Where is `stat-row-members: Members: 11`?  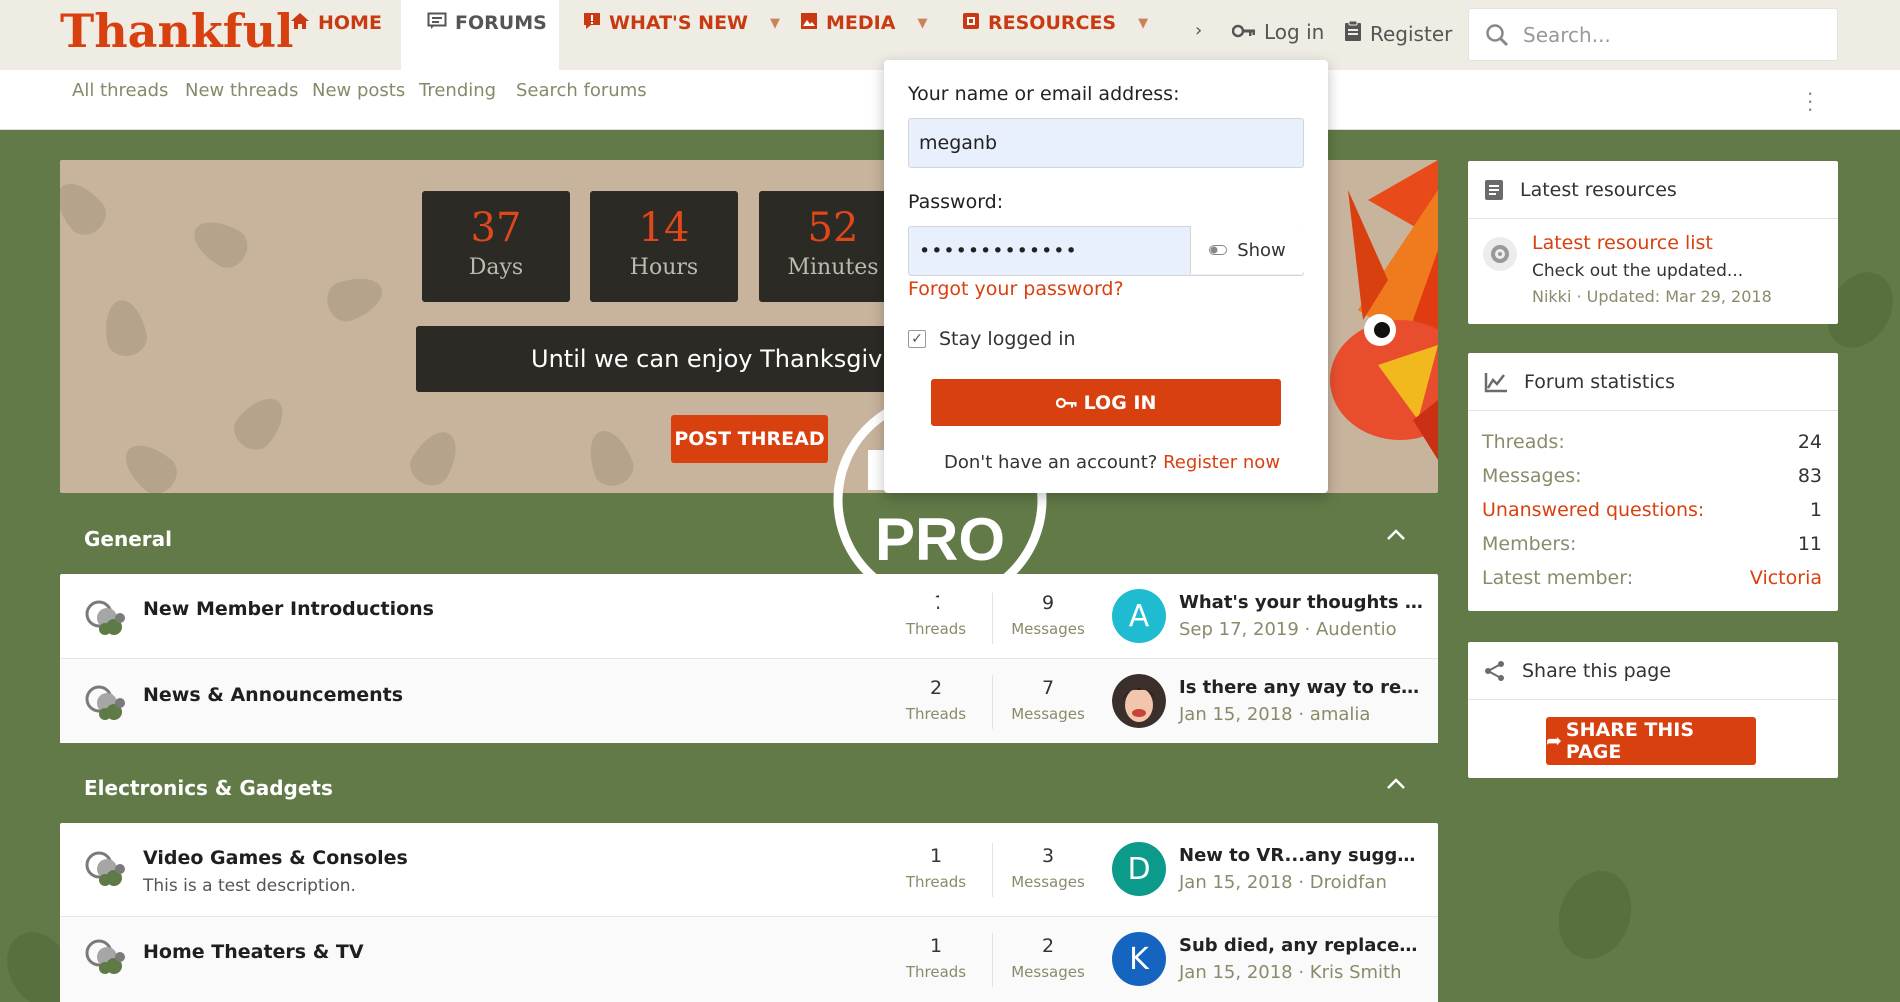
stat-row-members: Members: 11 is located at coordinates (1652, 544).